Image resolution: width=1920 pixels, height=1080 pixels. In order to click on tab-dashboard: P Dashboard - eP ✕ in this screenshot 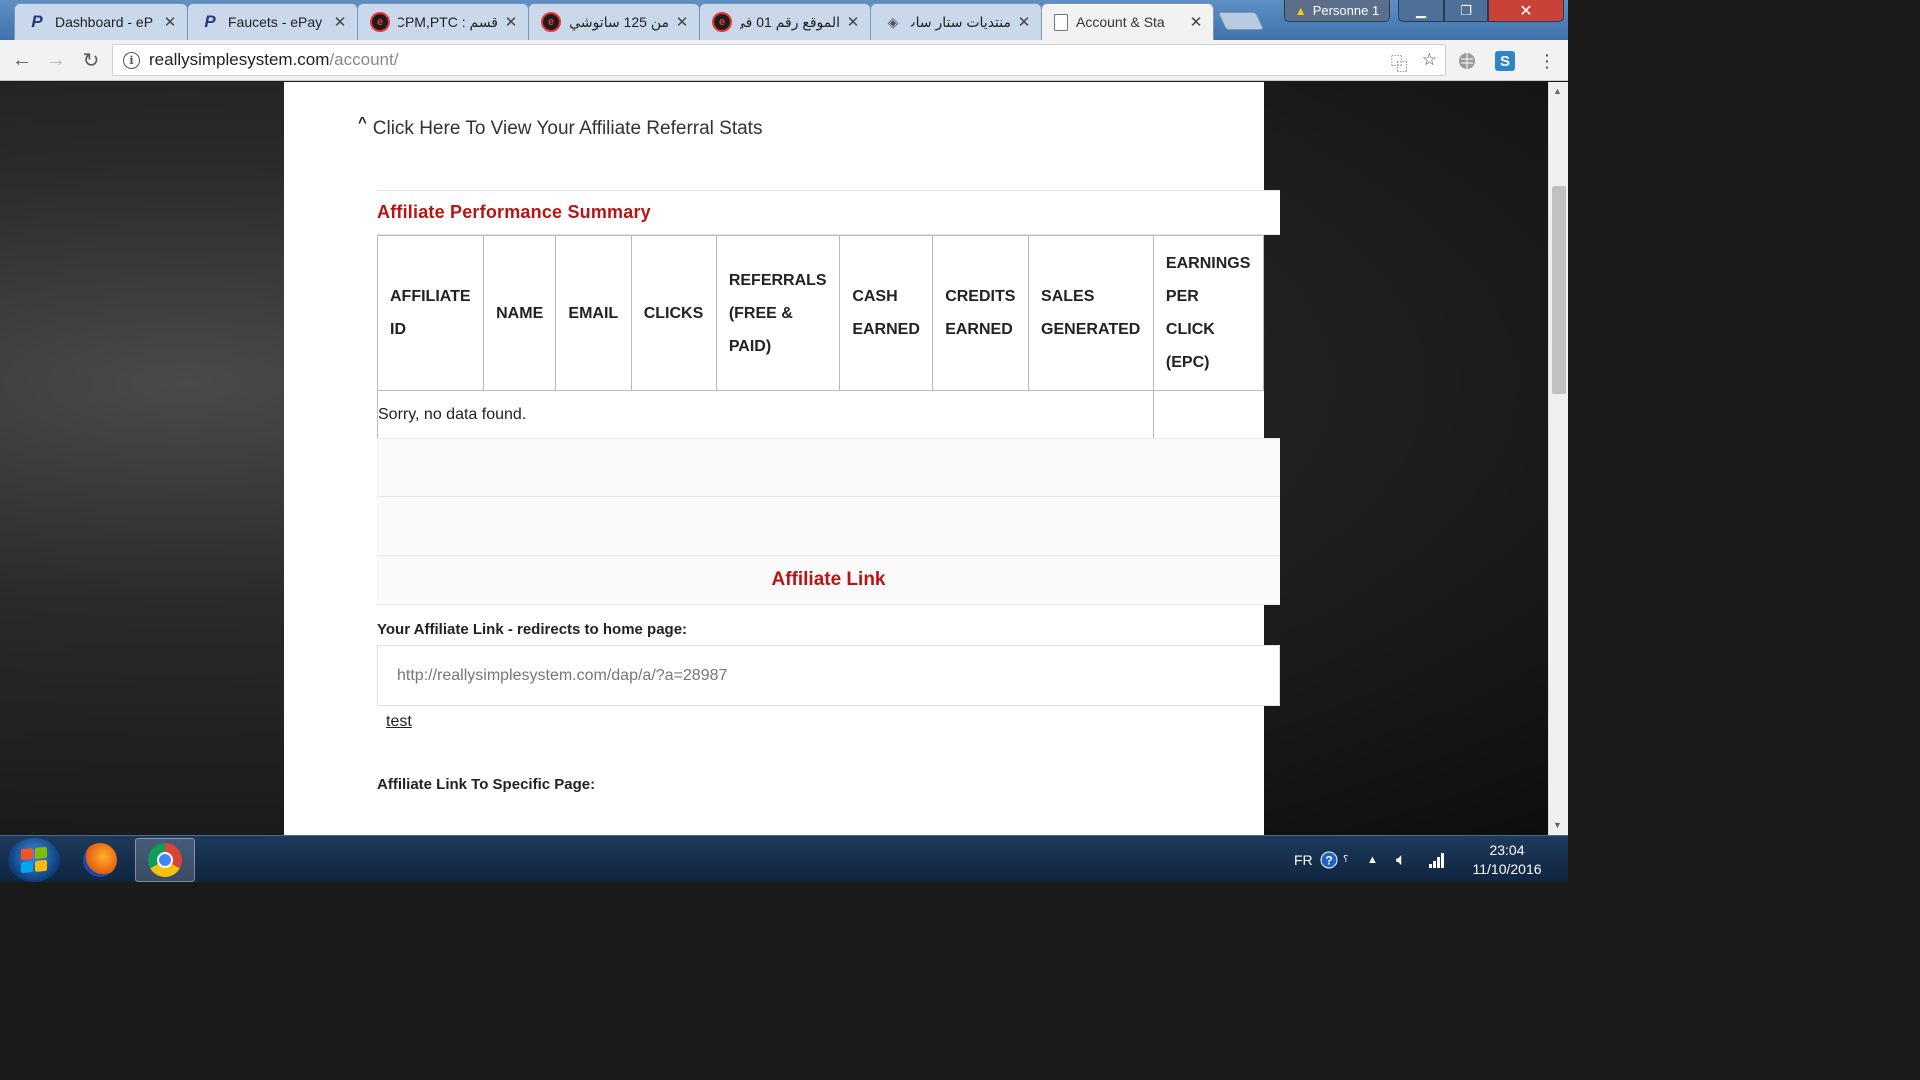, I will do `click(101, 21)`.